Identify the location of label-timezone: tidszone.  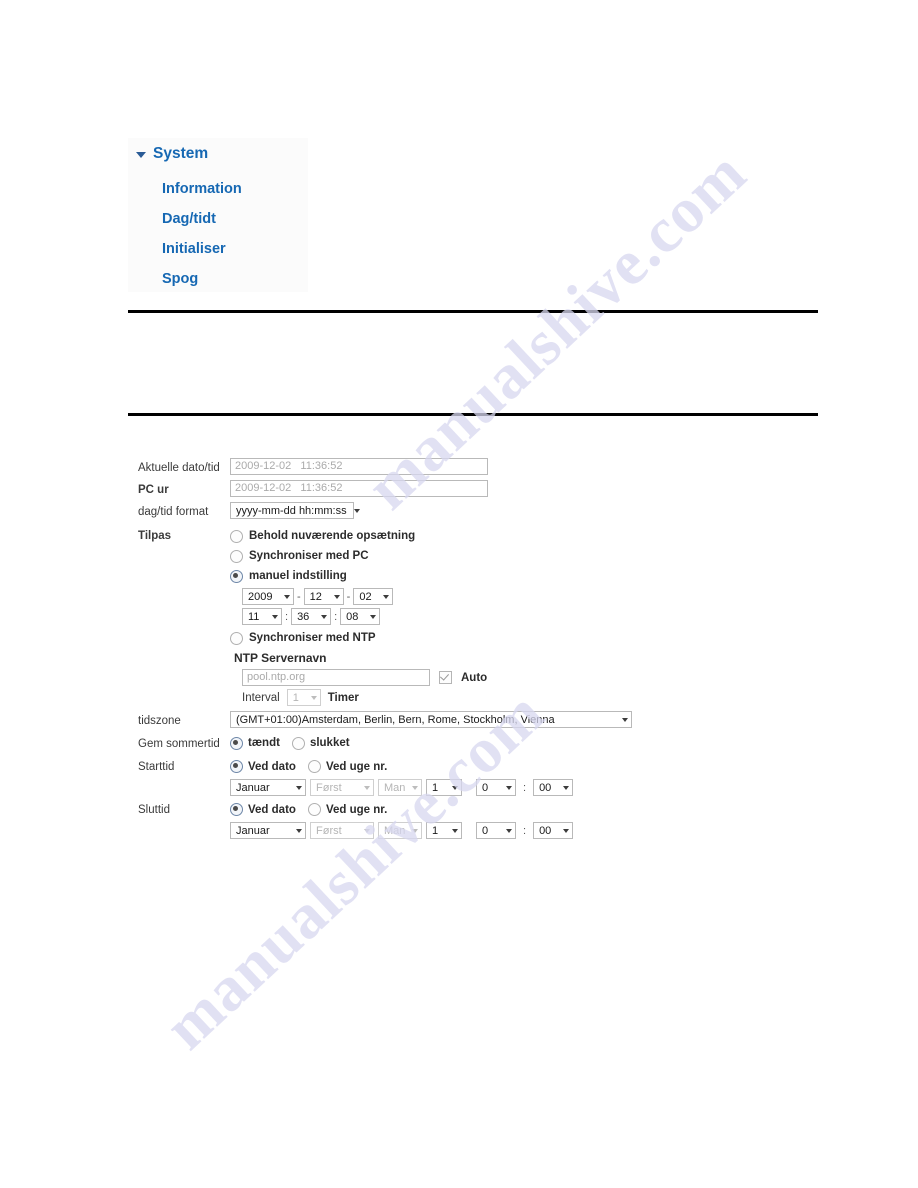
(159, 721).